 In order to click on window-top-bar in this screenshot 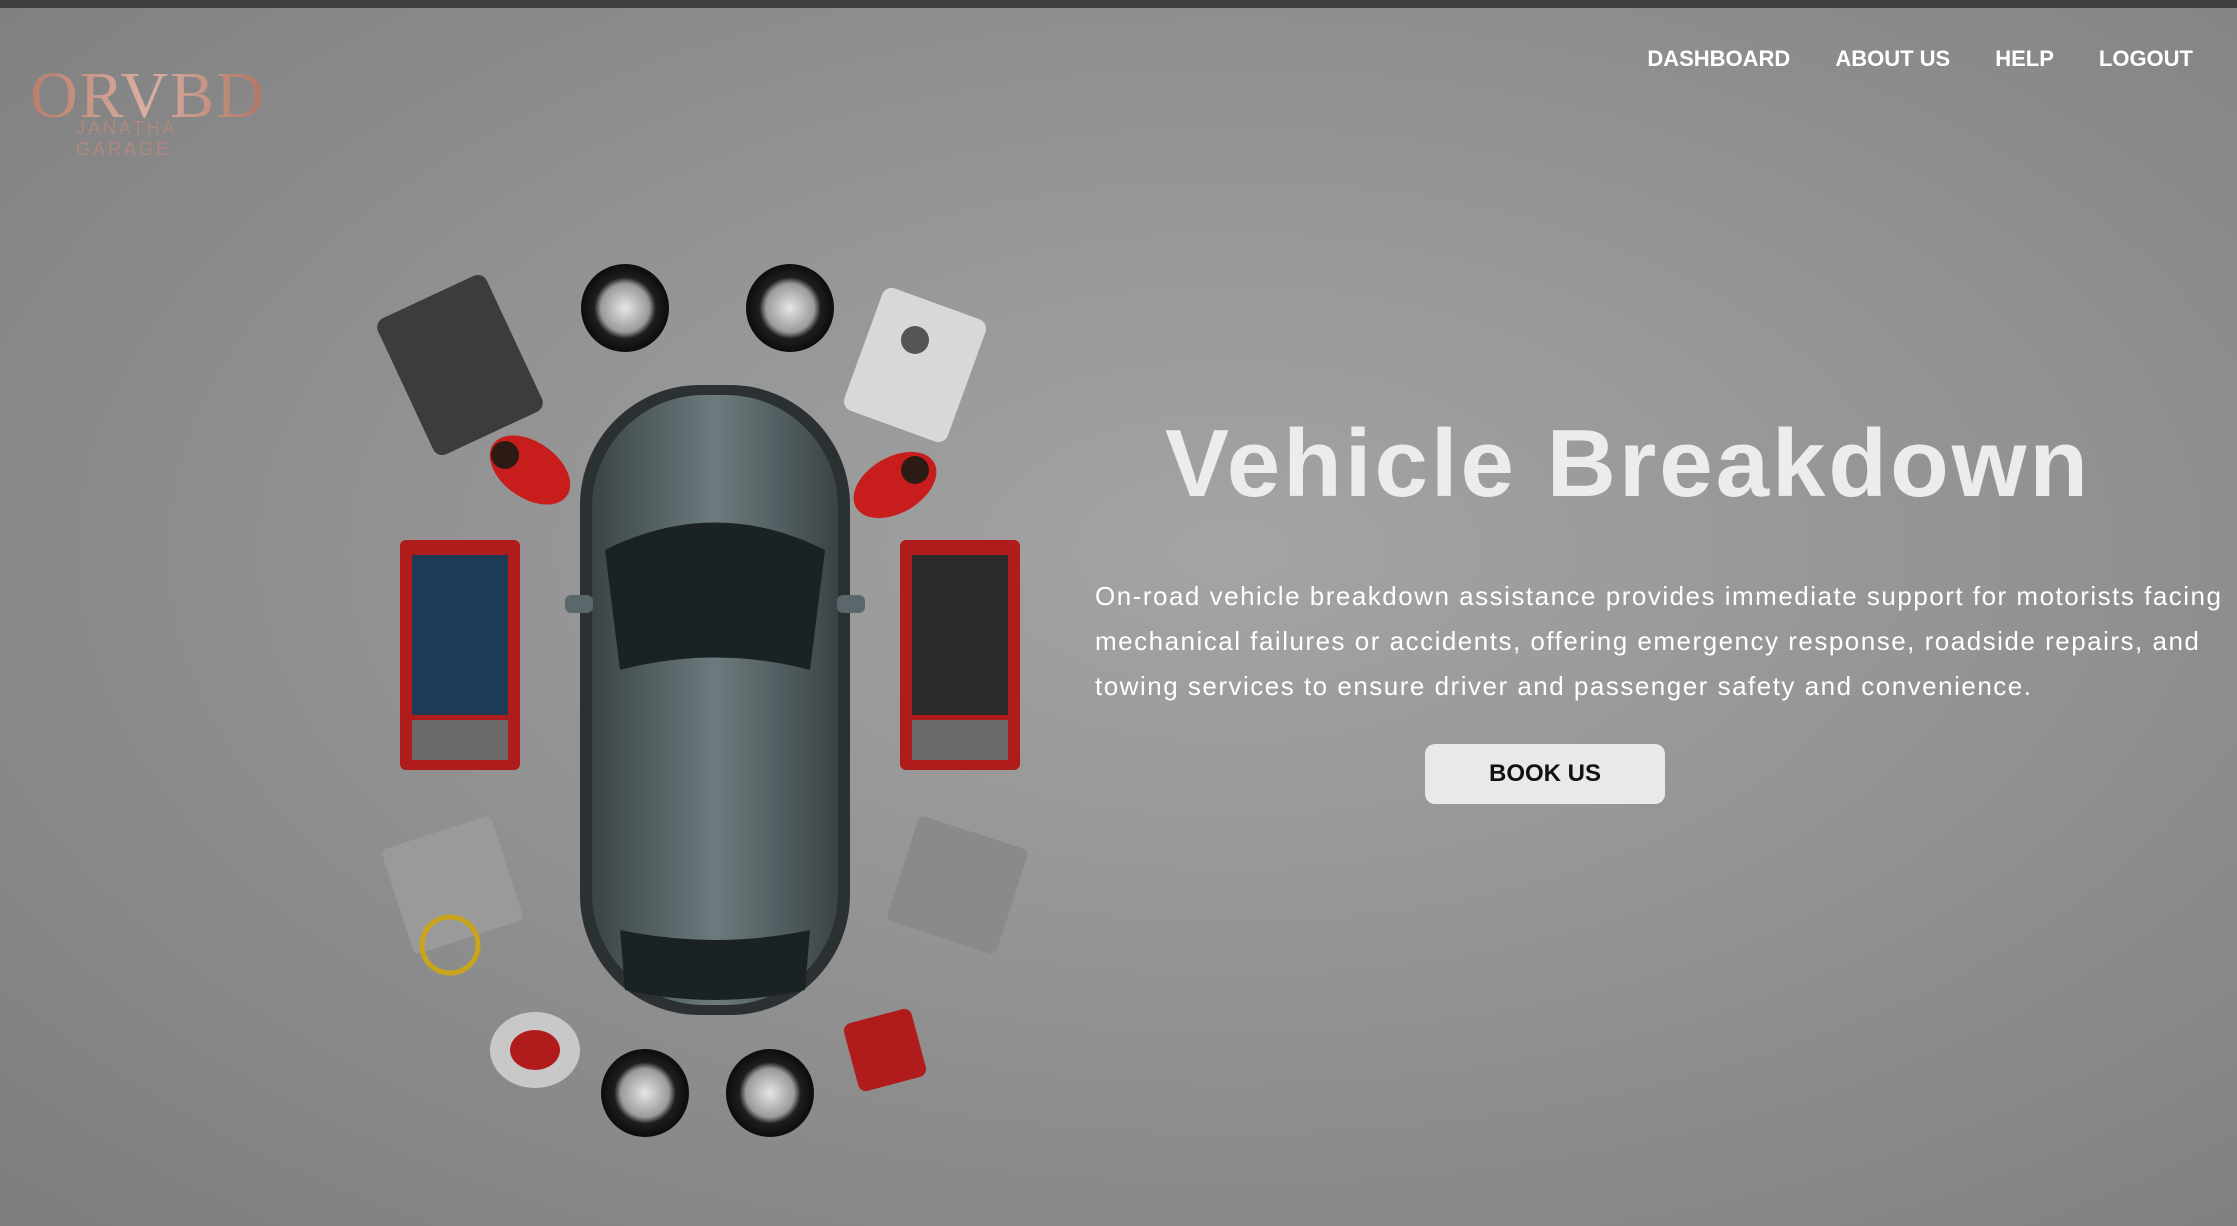, I will do `click(1118, 4)`.